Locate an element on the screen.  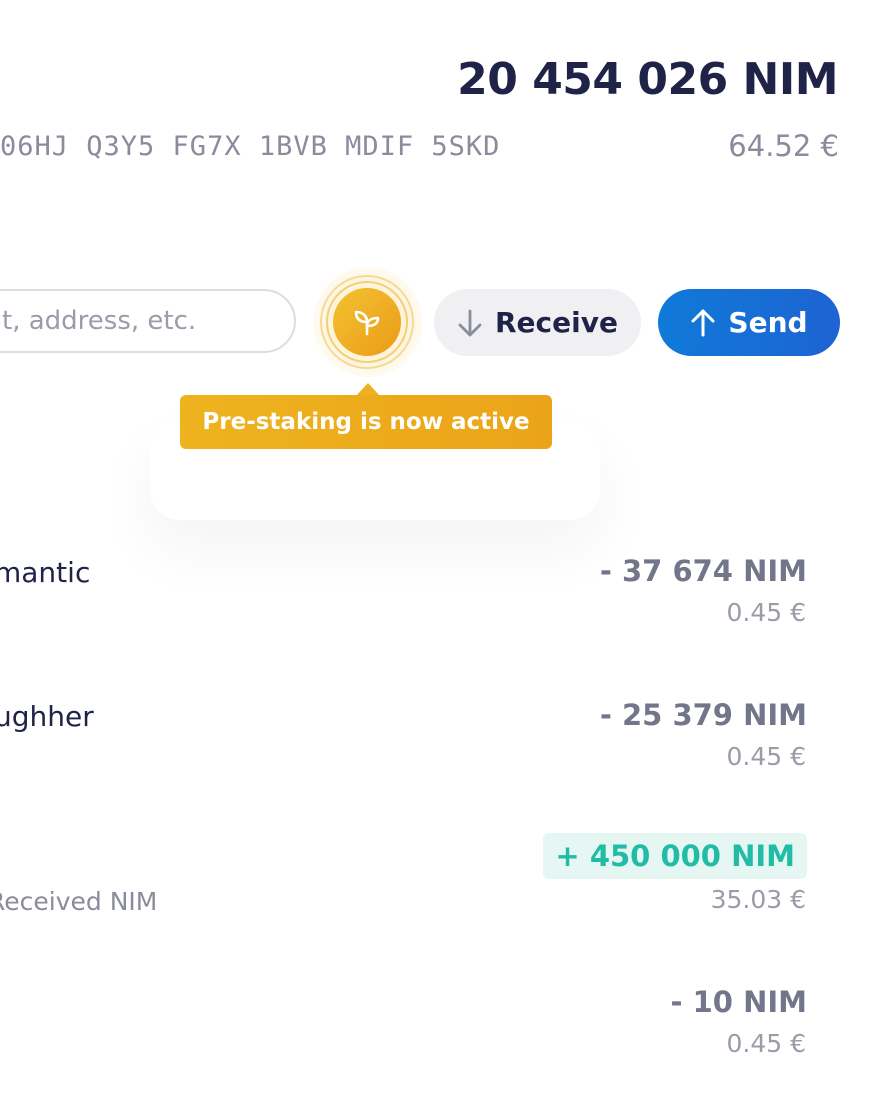
transaction-peer-name: ughher is located at coordinates (47, 716).